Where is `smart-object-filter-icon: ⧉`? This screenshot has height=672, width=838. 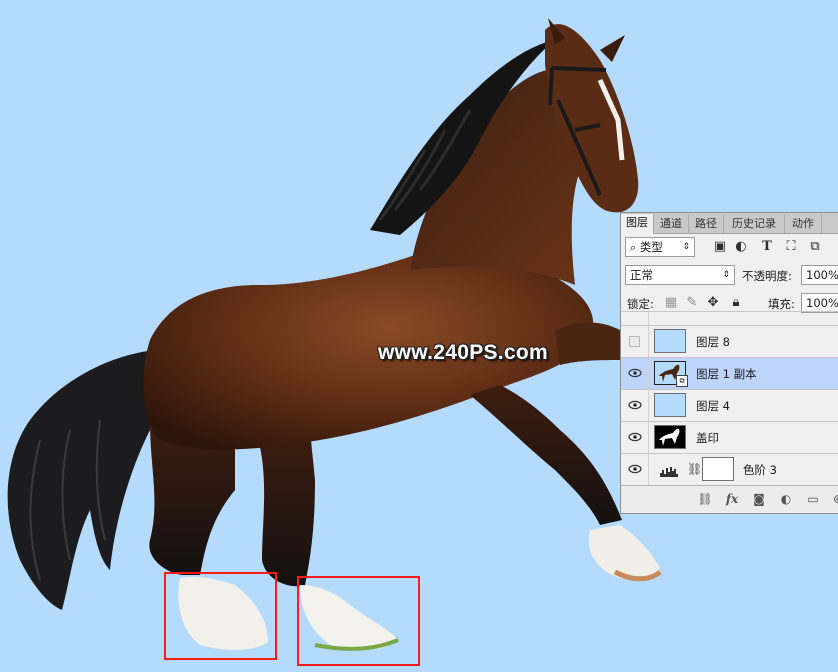
smart-object-filter-icon: ⧉ is located at coordinates (815, 247).